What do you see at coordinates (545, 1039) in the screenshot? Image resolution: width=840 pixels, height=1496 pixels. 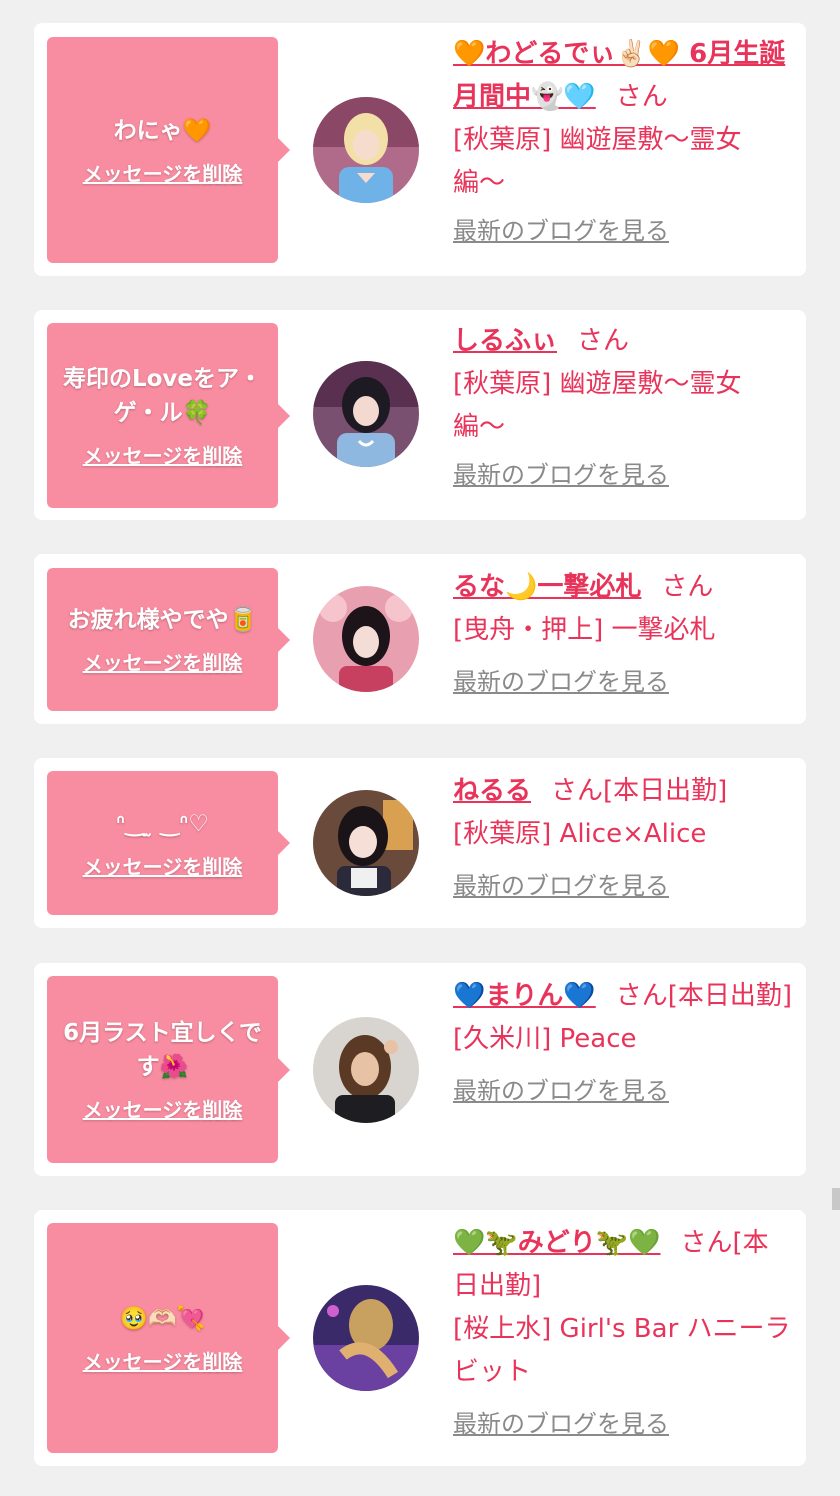 I see `shop-label: [久米川] Peace` at bounding box center [545, 1039].